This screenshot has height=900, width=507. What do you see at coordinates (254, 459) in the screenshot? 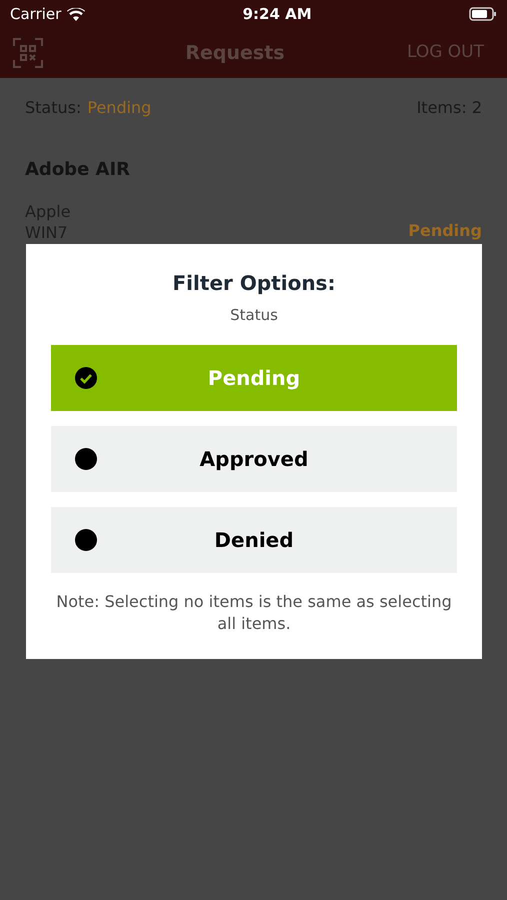
I see `filter-option: Approved` at bounding box center [254, 459].